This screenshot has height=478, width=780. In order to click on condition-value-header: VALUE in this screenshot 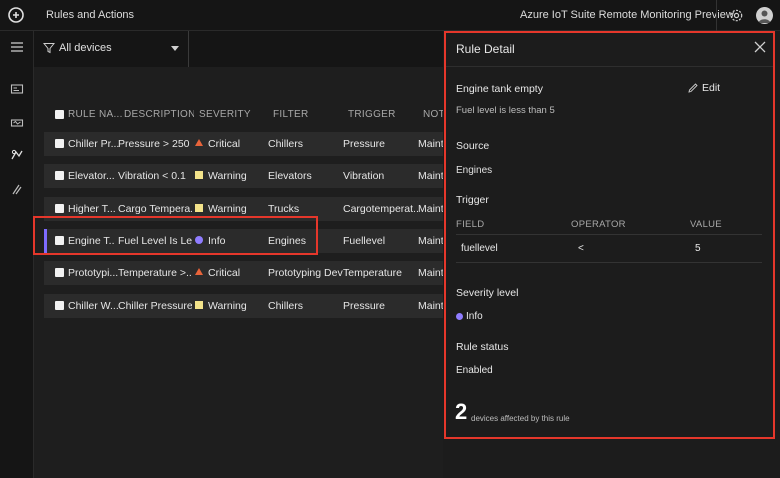, I will do `click(706, 224)`.